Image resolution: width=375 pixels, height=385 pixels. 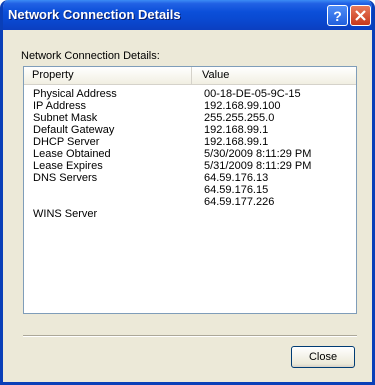 I want to click on close-icon, so click(x=360, y=15).